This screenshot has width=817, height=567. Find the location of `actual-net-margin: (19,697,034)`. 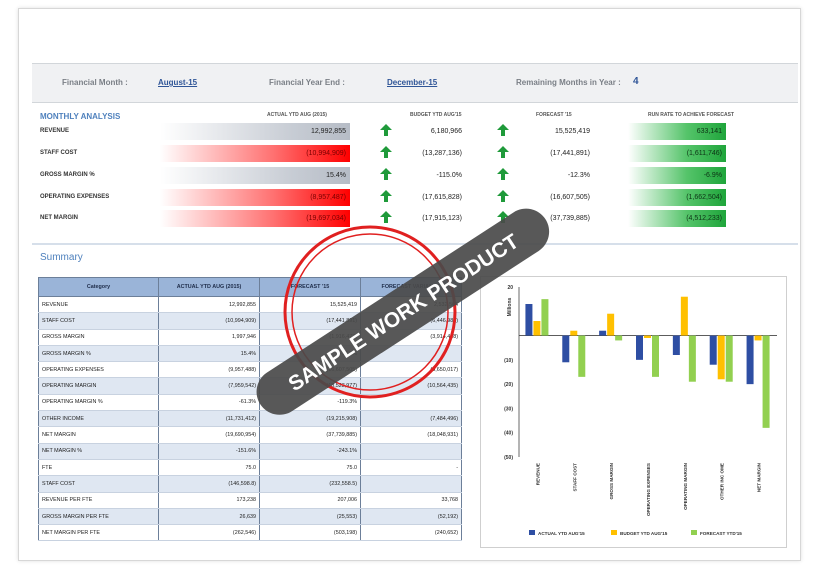

actual-net-margin: (19,697,034) is located at coordinates (255, 218).